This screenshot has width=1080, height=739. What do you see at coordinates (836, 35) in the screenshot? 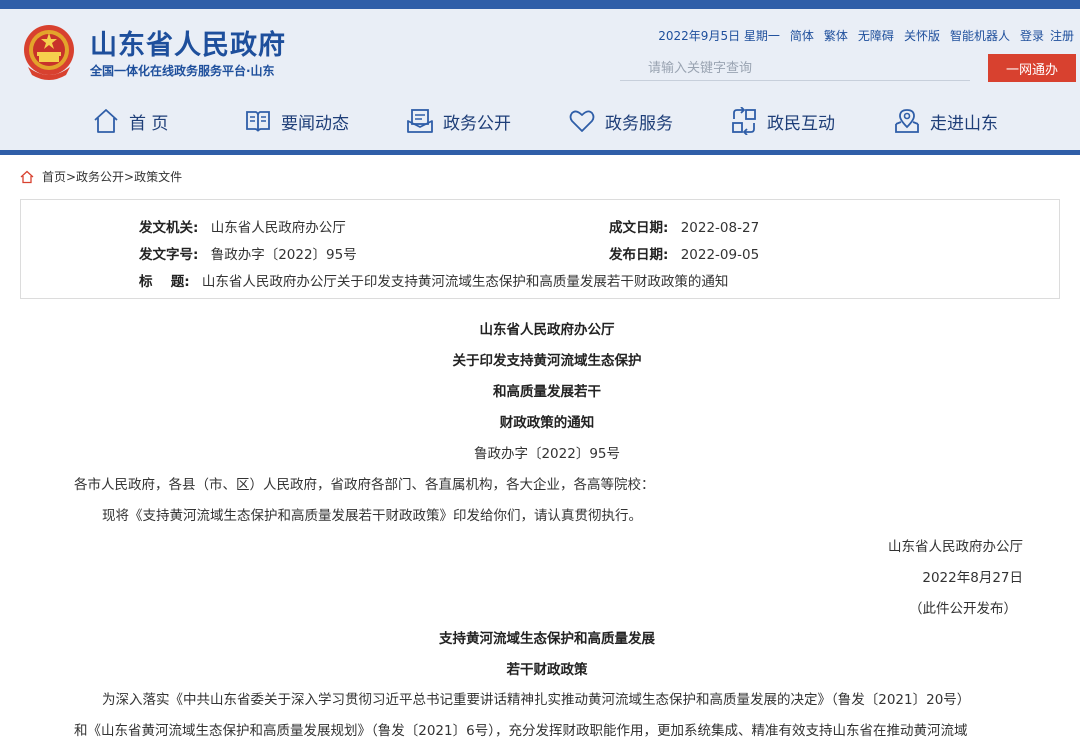
I see `traditional-link: 繁体` at bounding box center [836, 35].